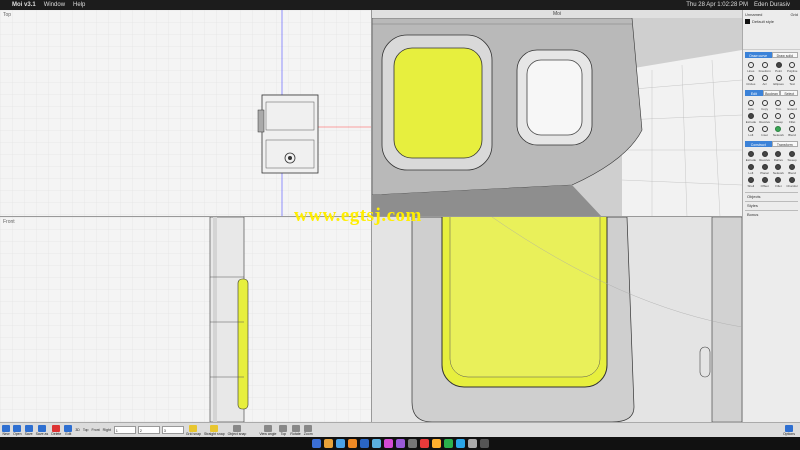  What do you see at coordinates (779, 80) in the screenshot?
I see `tool-ellipses: Ellipses` at bounding box center [779, 80].